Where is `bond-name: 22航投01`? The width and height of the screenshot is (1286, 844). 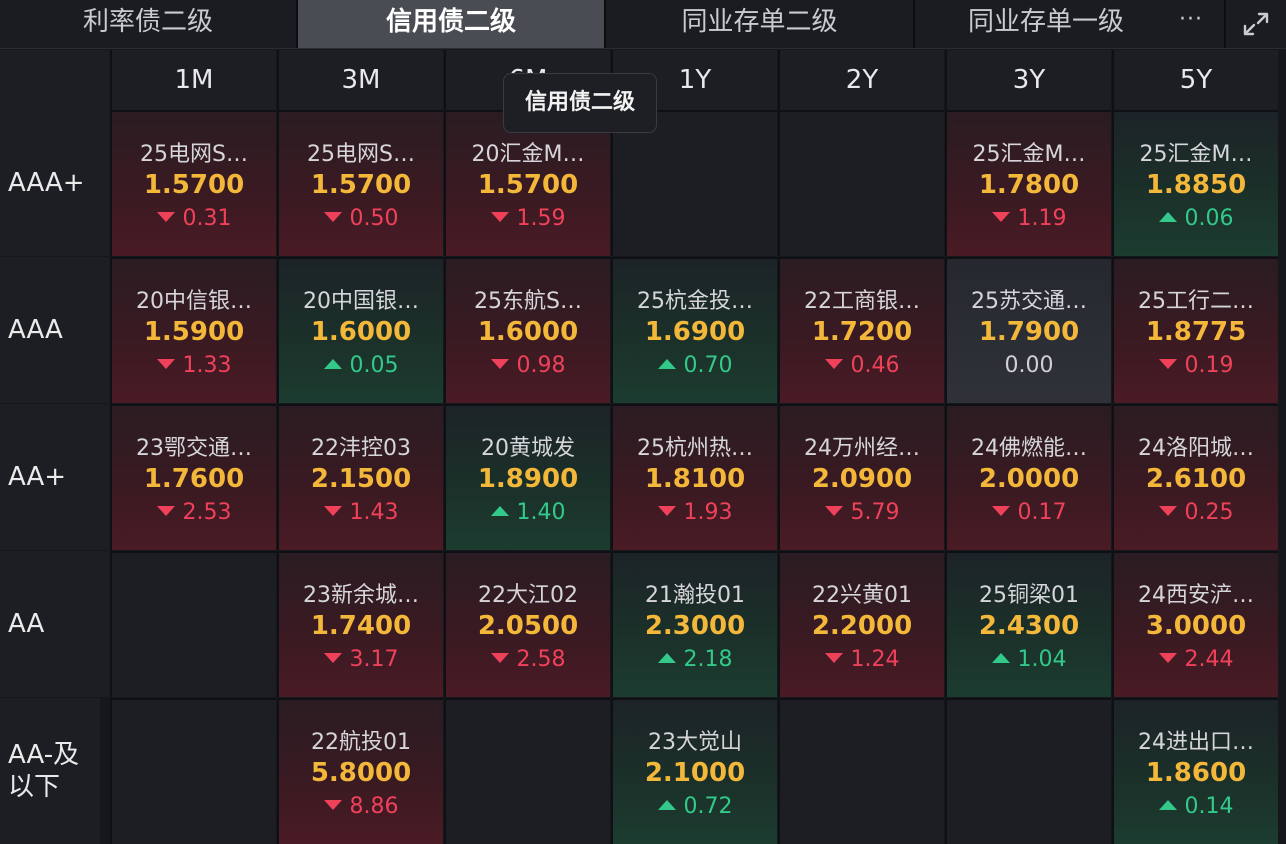 bond-name: 22航投01 is located at coordinates (361, 742).